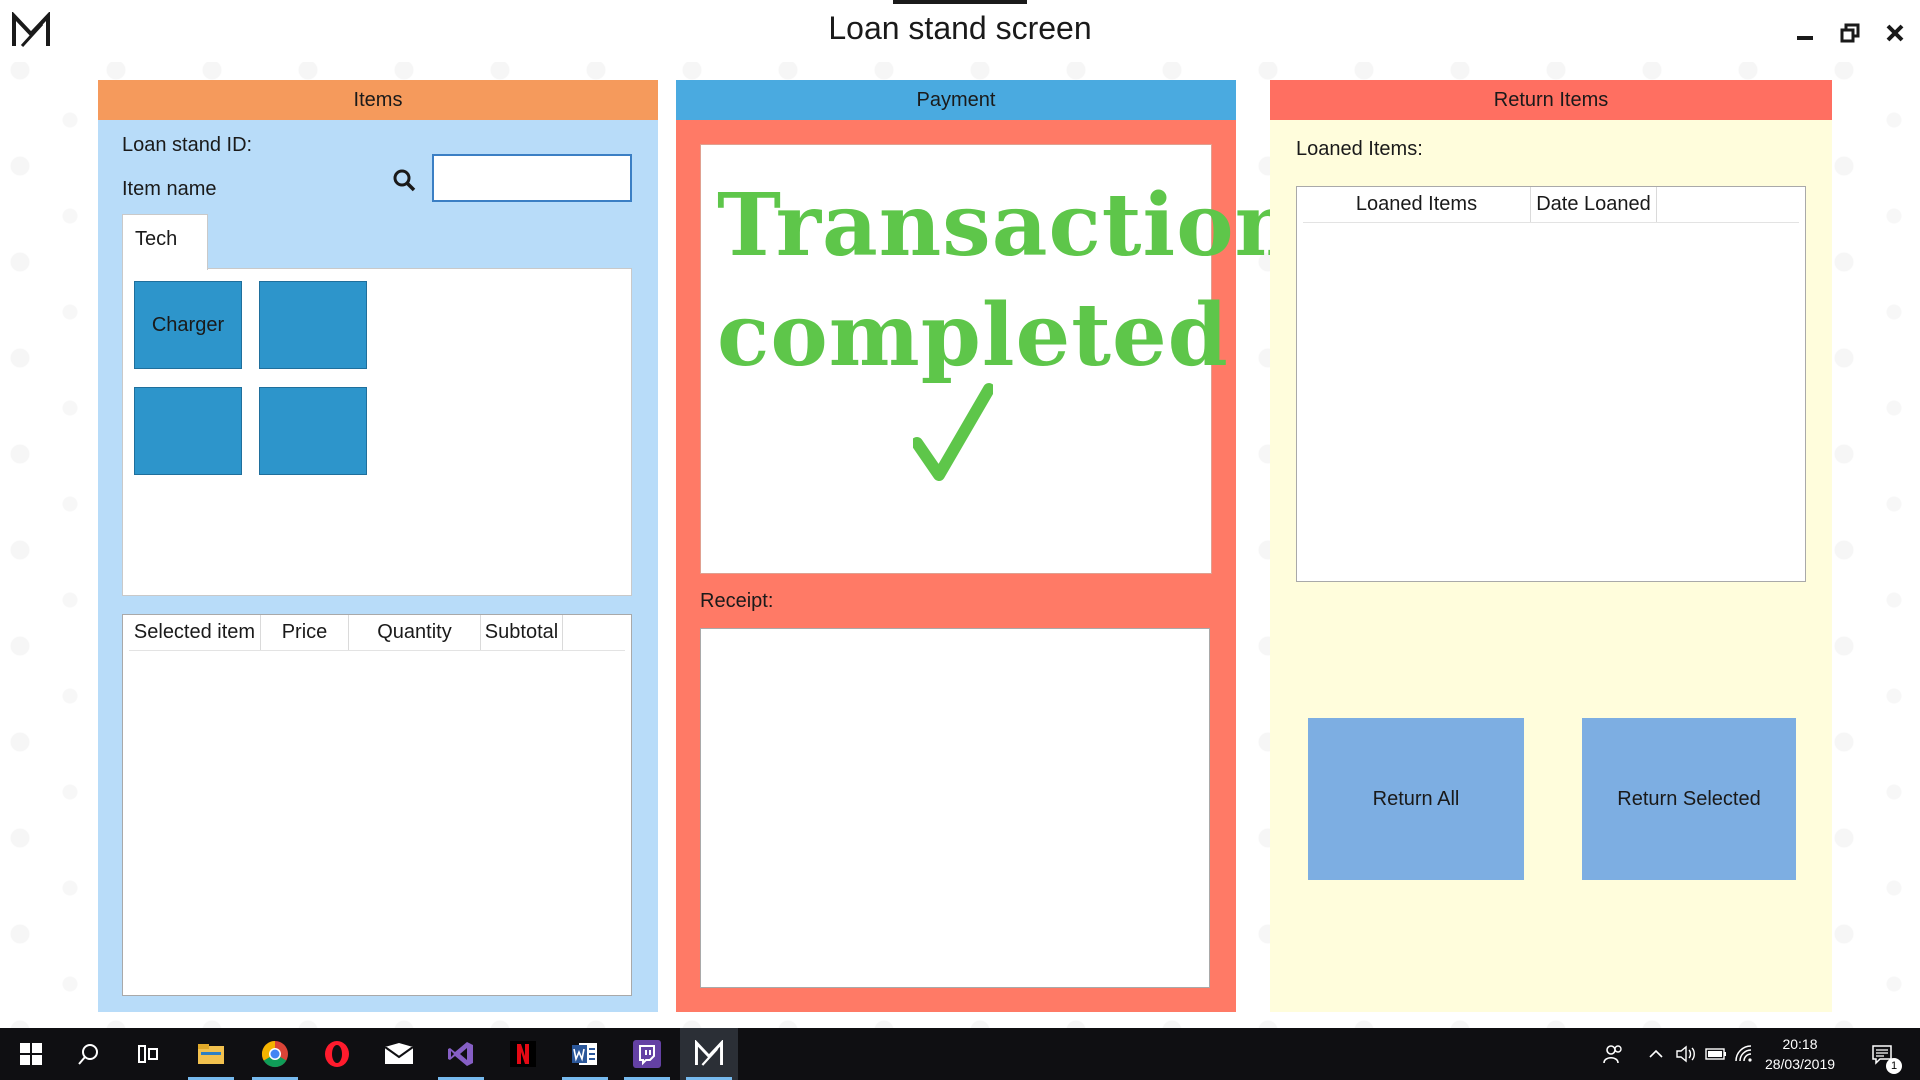 This screenshot has height=1080, width=1920. I want to click on taskbar-mail, so click(399, 1054).